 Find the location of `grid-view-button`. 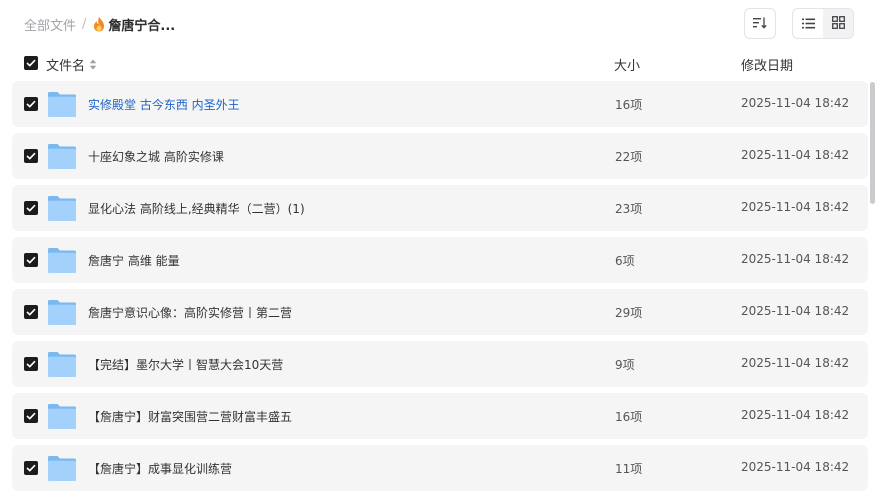

grid-view-button is located at coordinates (838, 23).